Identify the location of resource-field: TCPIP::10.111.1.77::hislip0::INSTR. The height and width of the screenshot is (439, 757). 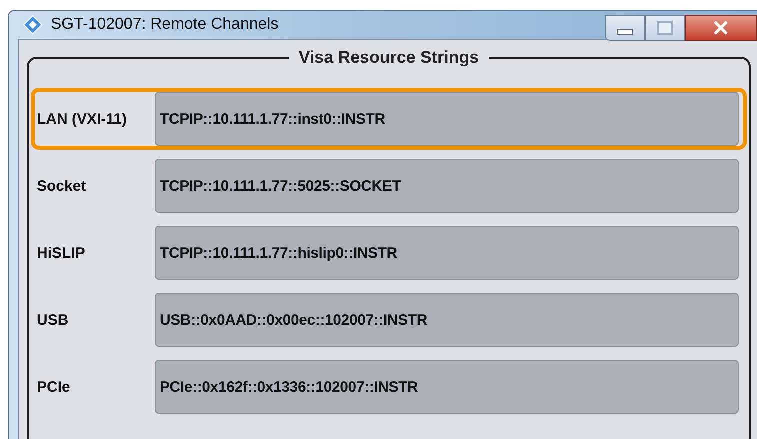
(447, 253).